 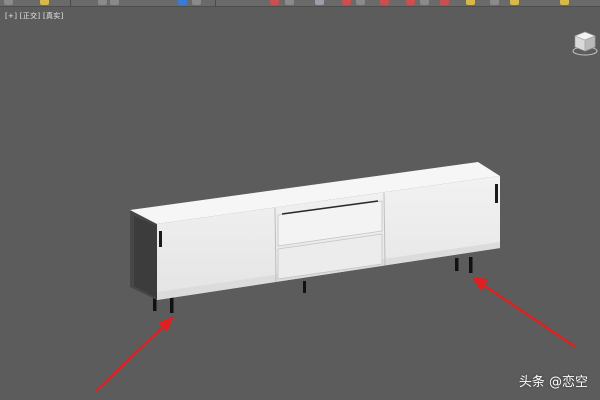 I want to click on main-toolbar, so click(x=300, y=3).